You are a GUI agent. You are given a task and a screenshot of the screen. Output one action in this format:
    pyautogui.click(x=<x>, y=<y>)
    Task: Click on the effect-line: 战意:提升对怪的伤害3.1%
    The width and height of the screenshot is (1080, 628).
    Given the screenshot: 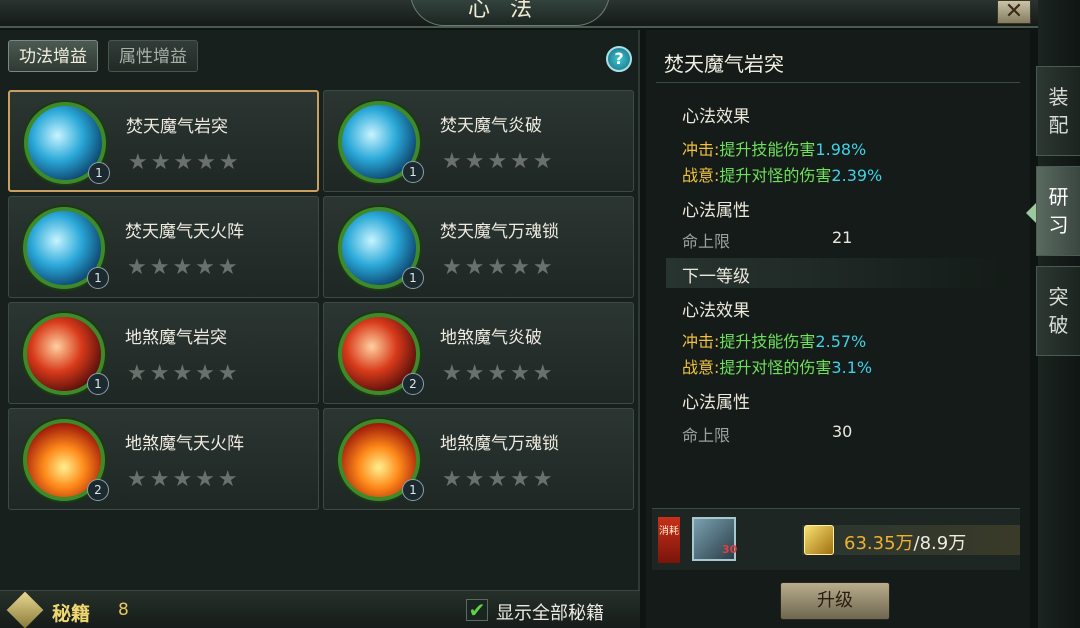 What is the action you would take?
    pyautogui.click(x=777, y=366)
    